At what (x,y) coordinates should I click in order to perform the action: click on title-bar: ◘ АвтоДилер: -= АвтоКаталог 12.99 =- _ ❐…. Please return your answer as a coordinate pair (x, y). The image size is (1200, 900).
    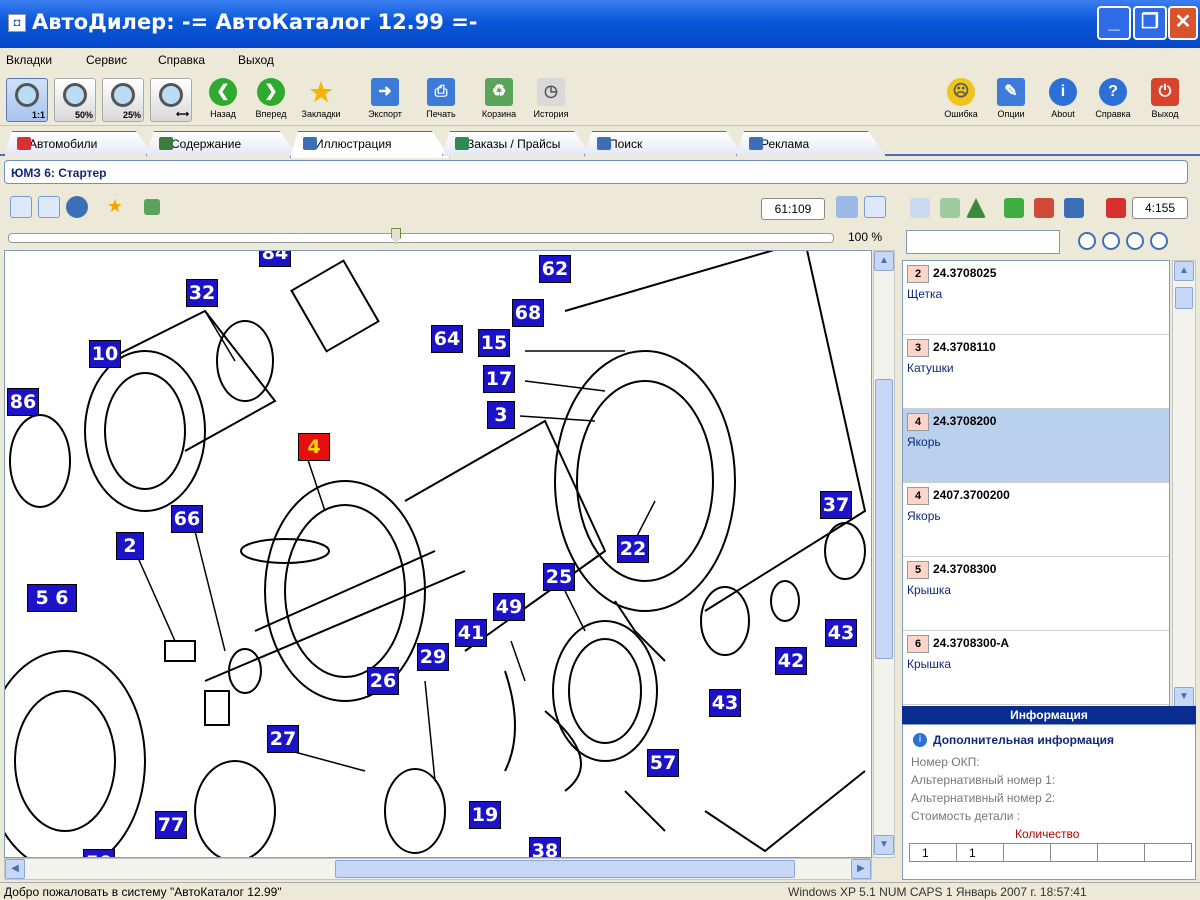
    Looking at the image, I should click on (600, 24).